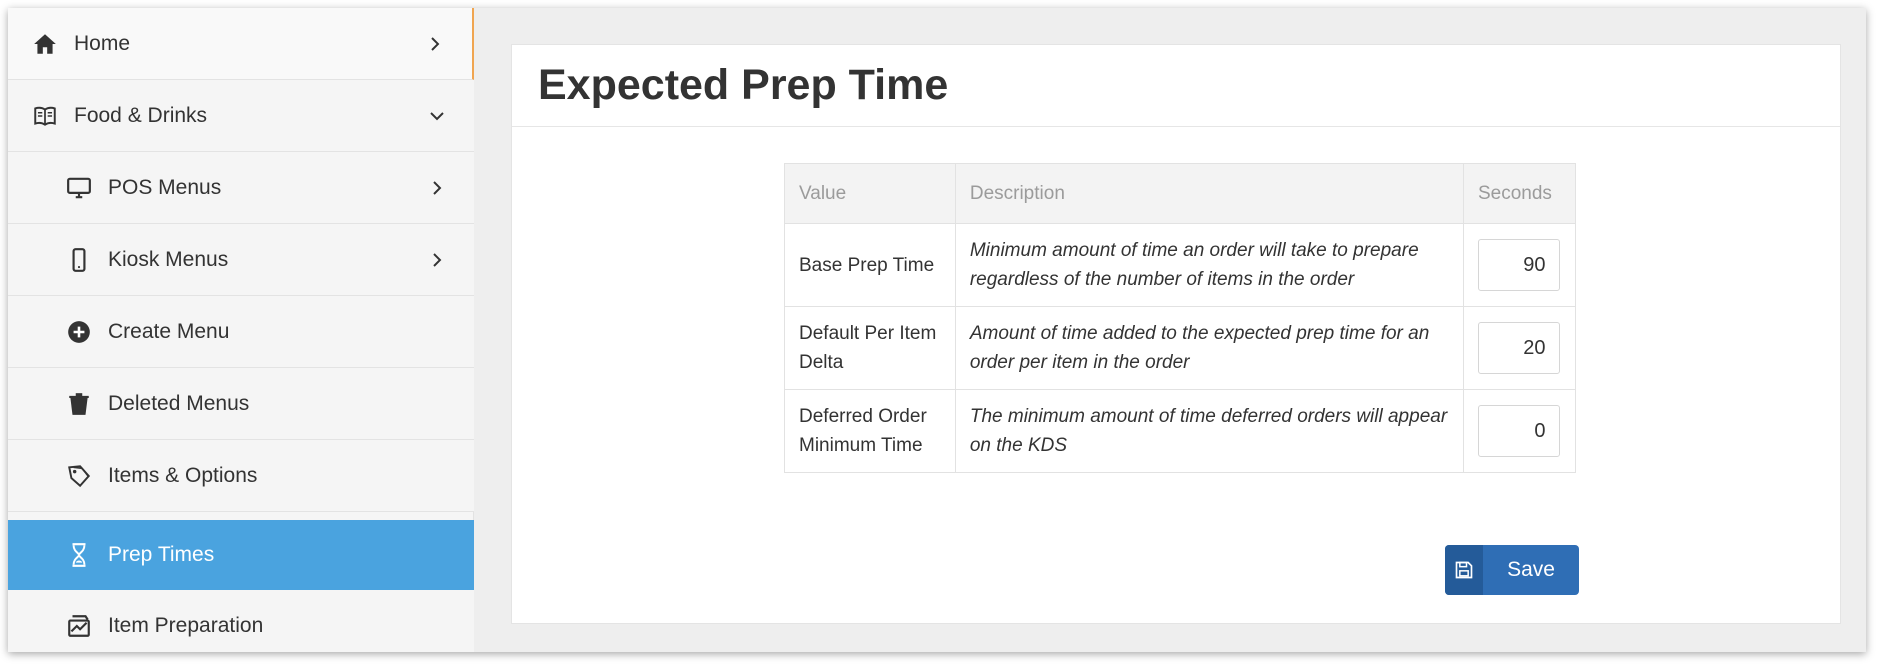 This screenshot has height=666, width=1878. What do you see at coordinates (161, 554) in the screenshot?
I see `sidebar-item-label: Prep Times` at bounding box center [161, 554].